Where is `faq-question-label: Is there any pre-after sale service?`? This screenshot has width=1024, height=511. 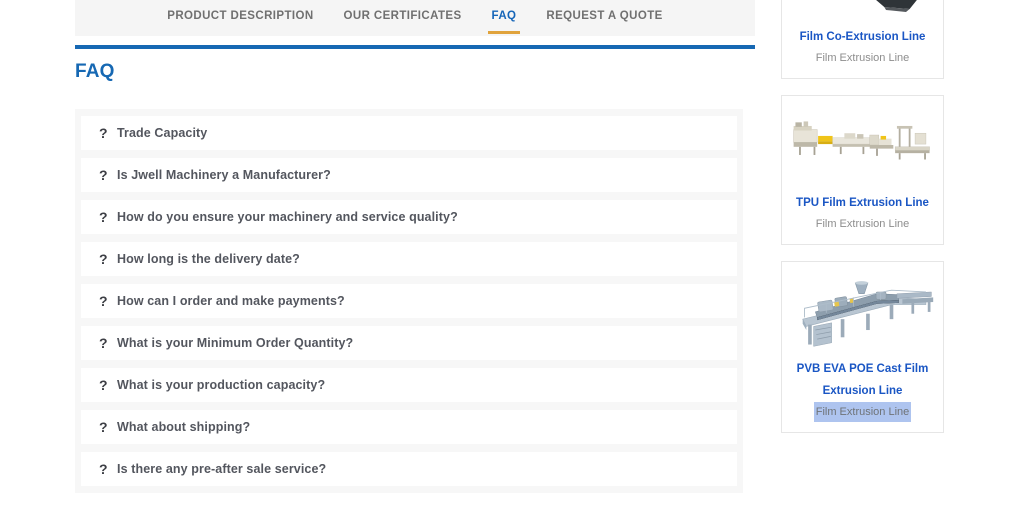 faq-question-label: Is there any pre-after sale service? is located at coordinates (222, 468).